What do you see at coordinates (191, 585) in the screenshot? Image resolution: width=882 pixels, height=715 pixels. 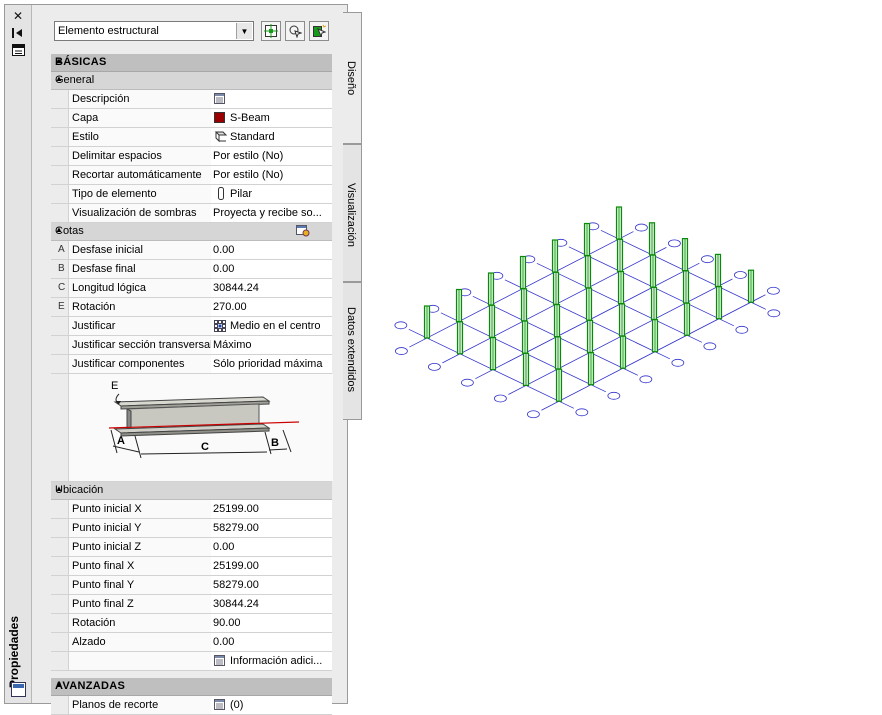 I see `property-row: Punto final Y 58279.00` at bounding box center [191, 585].